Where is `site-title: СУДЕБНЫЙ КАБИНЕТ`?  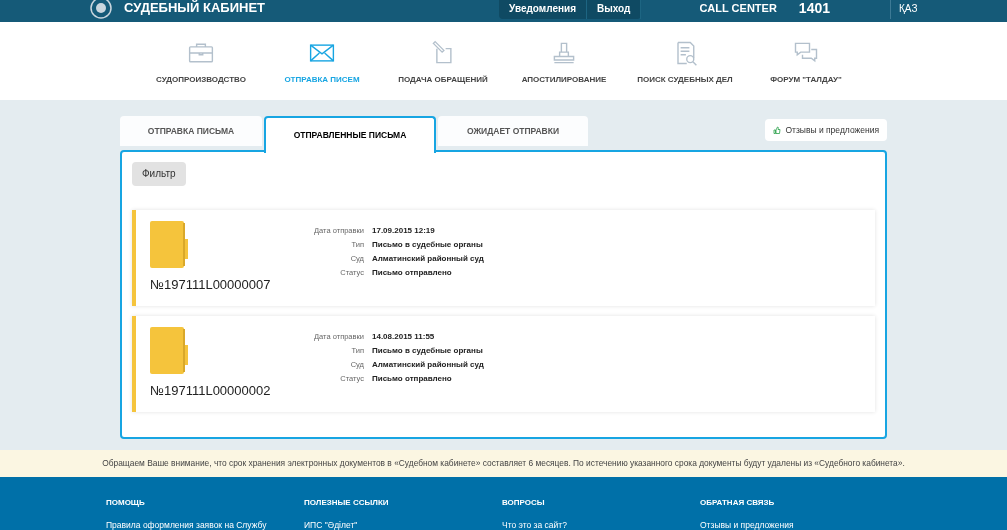 site-title: СУДЕБНЫЙ КАБИНЕТ is located at coordinates (194, 9).